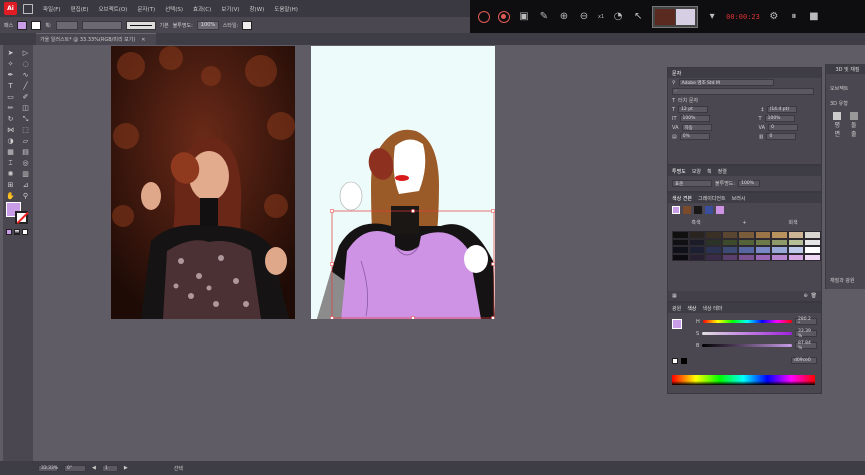  Describe the element at coordinates (25, 53) in the screenshot. I see `direct-selection-tool-icon: ▷` at that location.